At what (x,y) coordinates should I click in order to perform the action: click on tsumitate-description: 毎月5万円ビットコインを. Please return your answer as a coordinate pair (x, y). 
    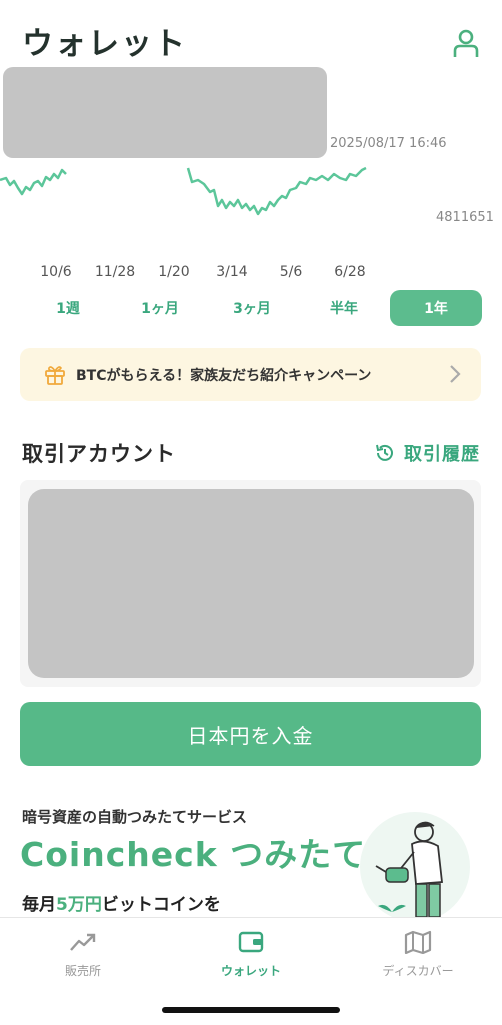
    Looking at the image, I should click on (121, 902).